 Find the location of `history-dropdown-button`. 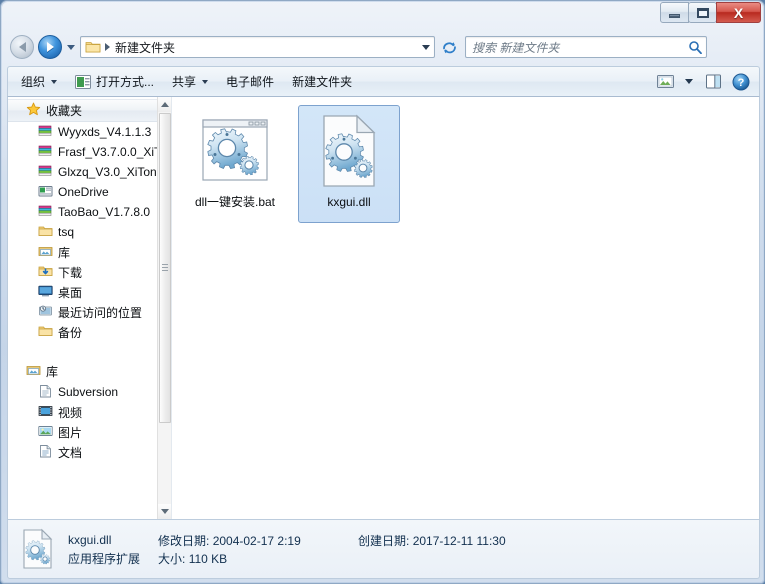

history-dropdown-button is located at coordinates (71, 47).